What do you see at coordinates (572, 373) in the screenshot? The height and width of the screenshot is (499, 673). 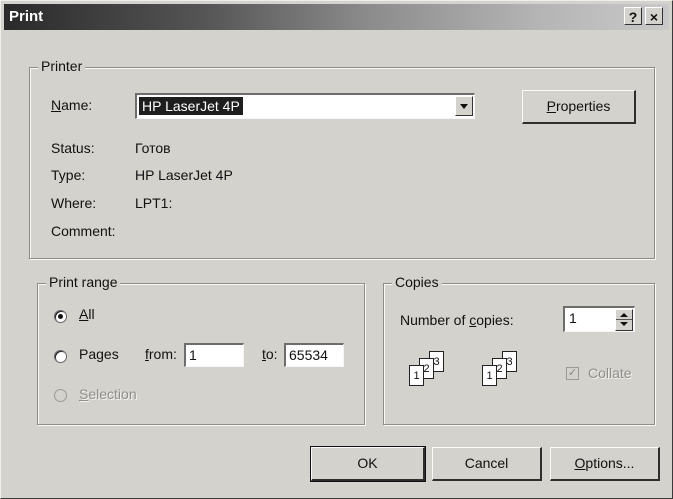 I see `collate-checkbox: ✓` at bounding box center [572, 373].